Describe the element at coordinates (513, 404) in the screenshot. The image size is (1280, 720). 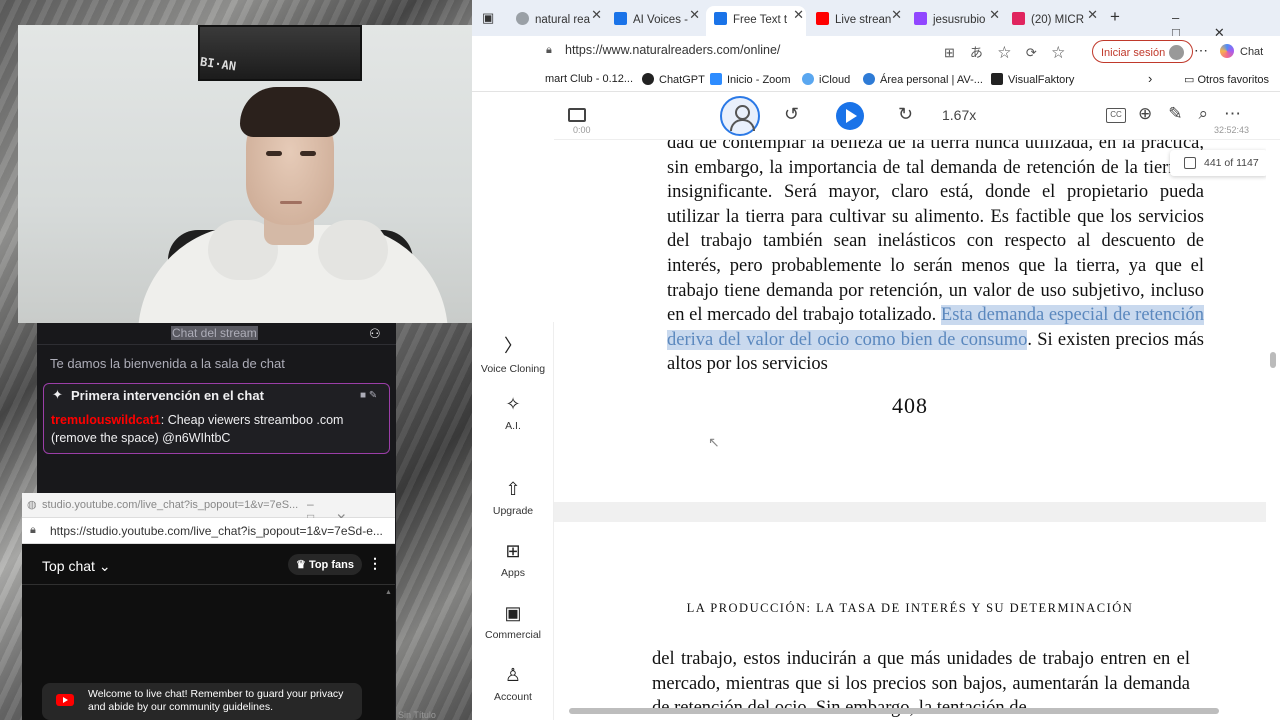
I see `sparkle-icon: ✧` at that location.